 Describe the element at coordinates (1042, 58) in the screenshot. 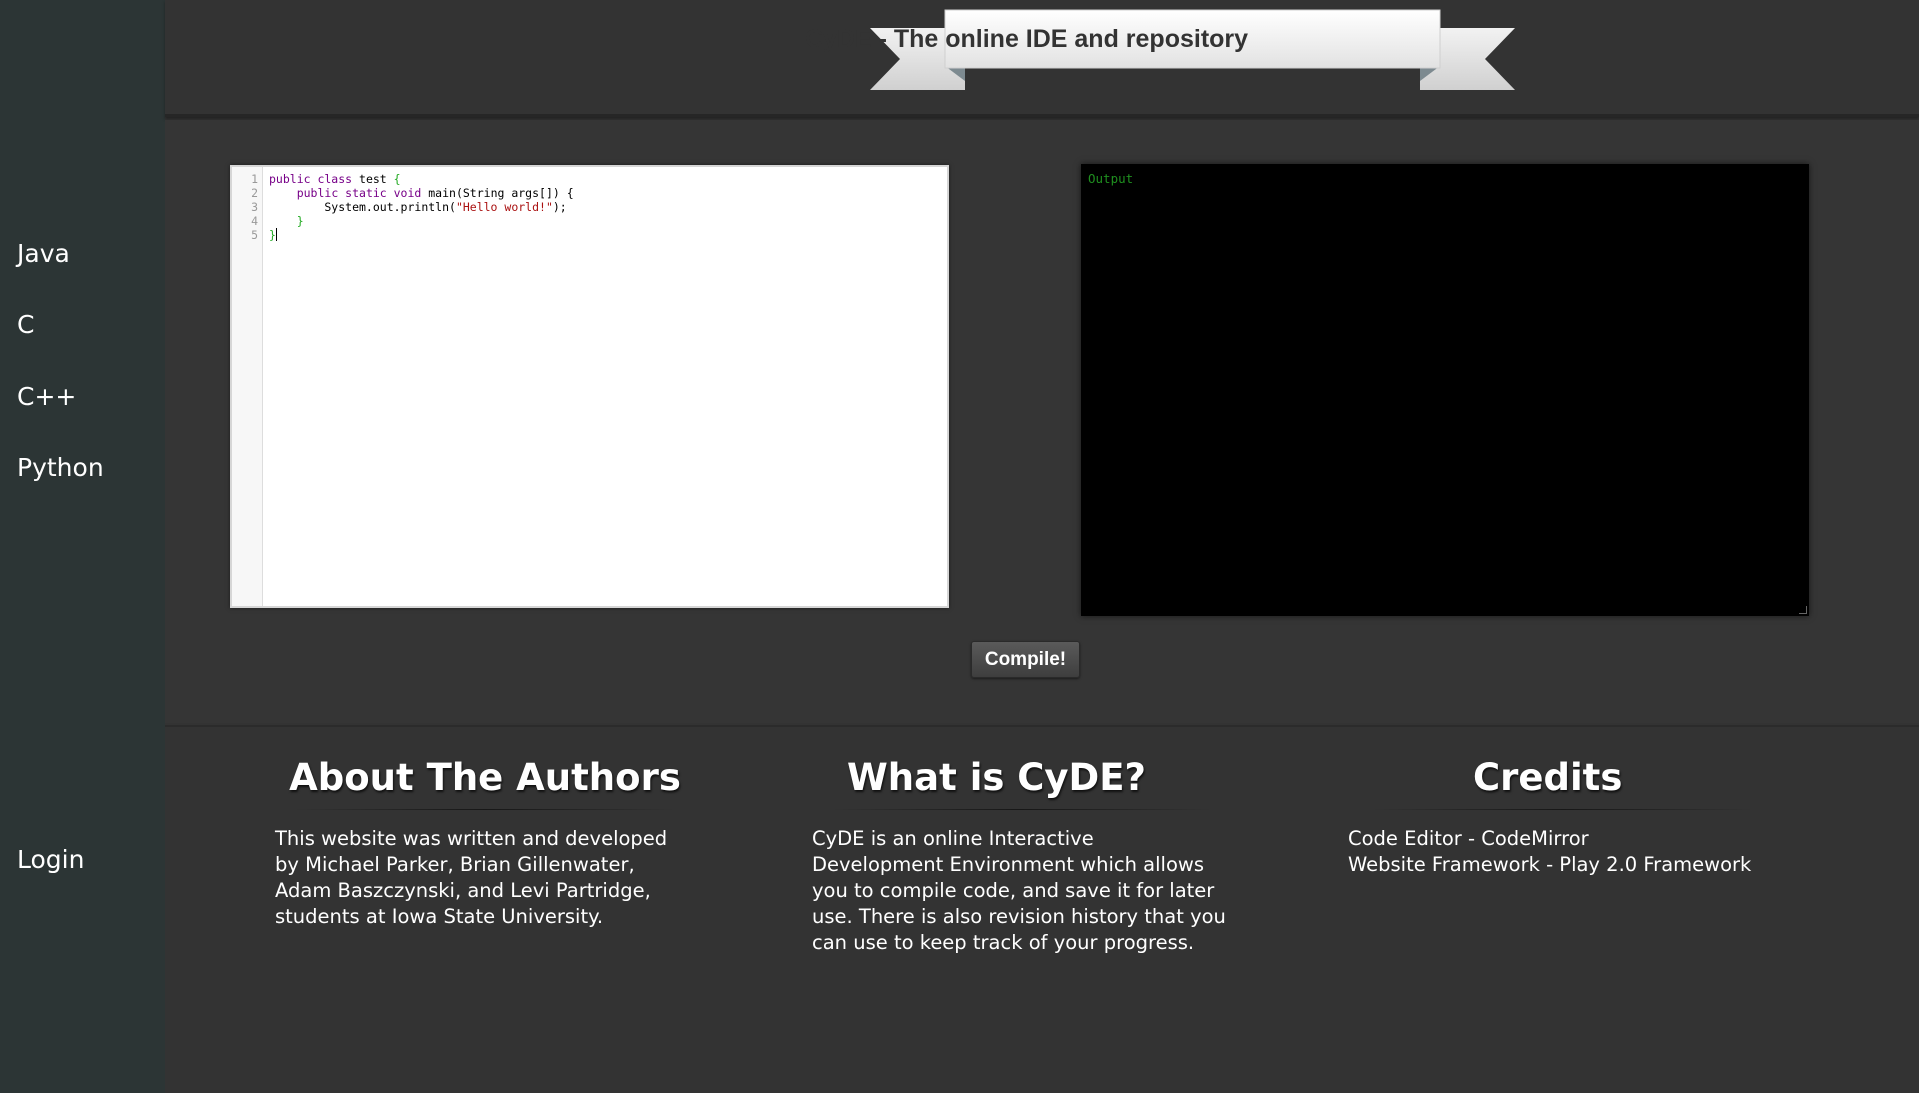

I see `header: CyDE - The online IDE and repository` at that location.